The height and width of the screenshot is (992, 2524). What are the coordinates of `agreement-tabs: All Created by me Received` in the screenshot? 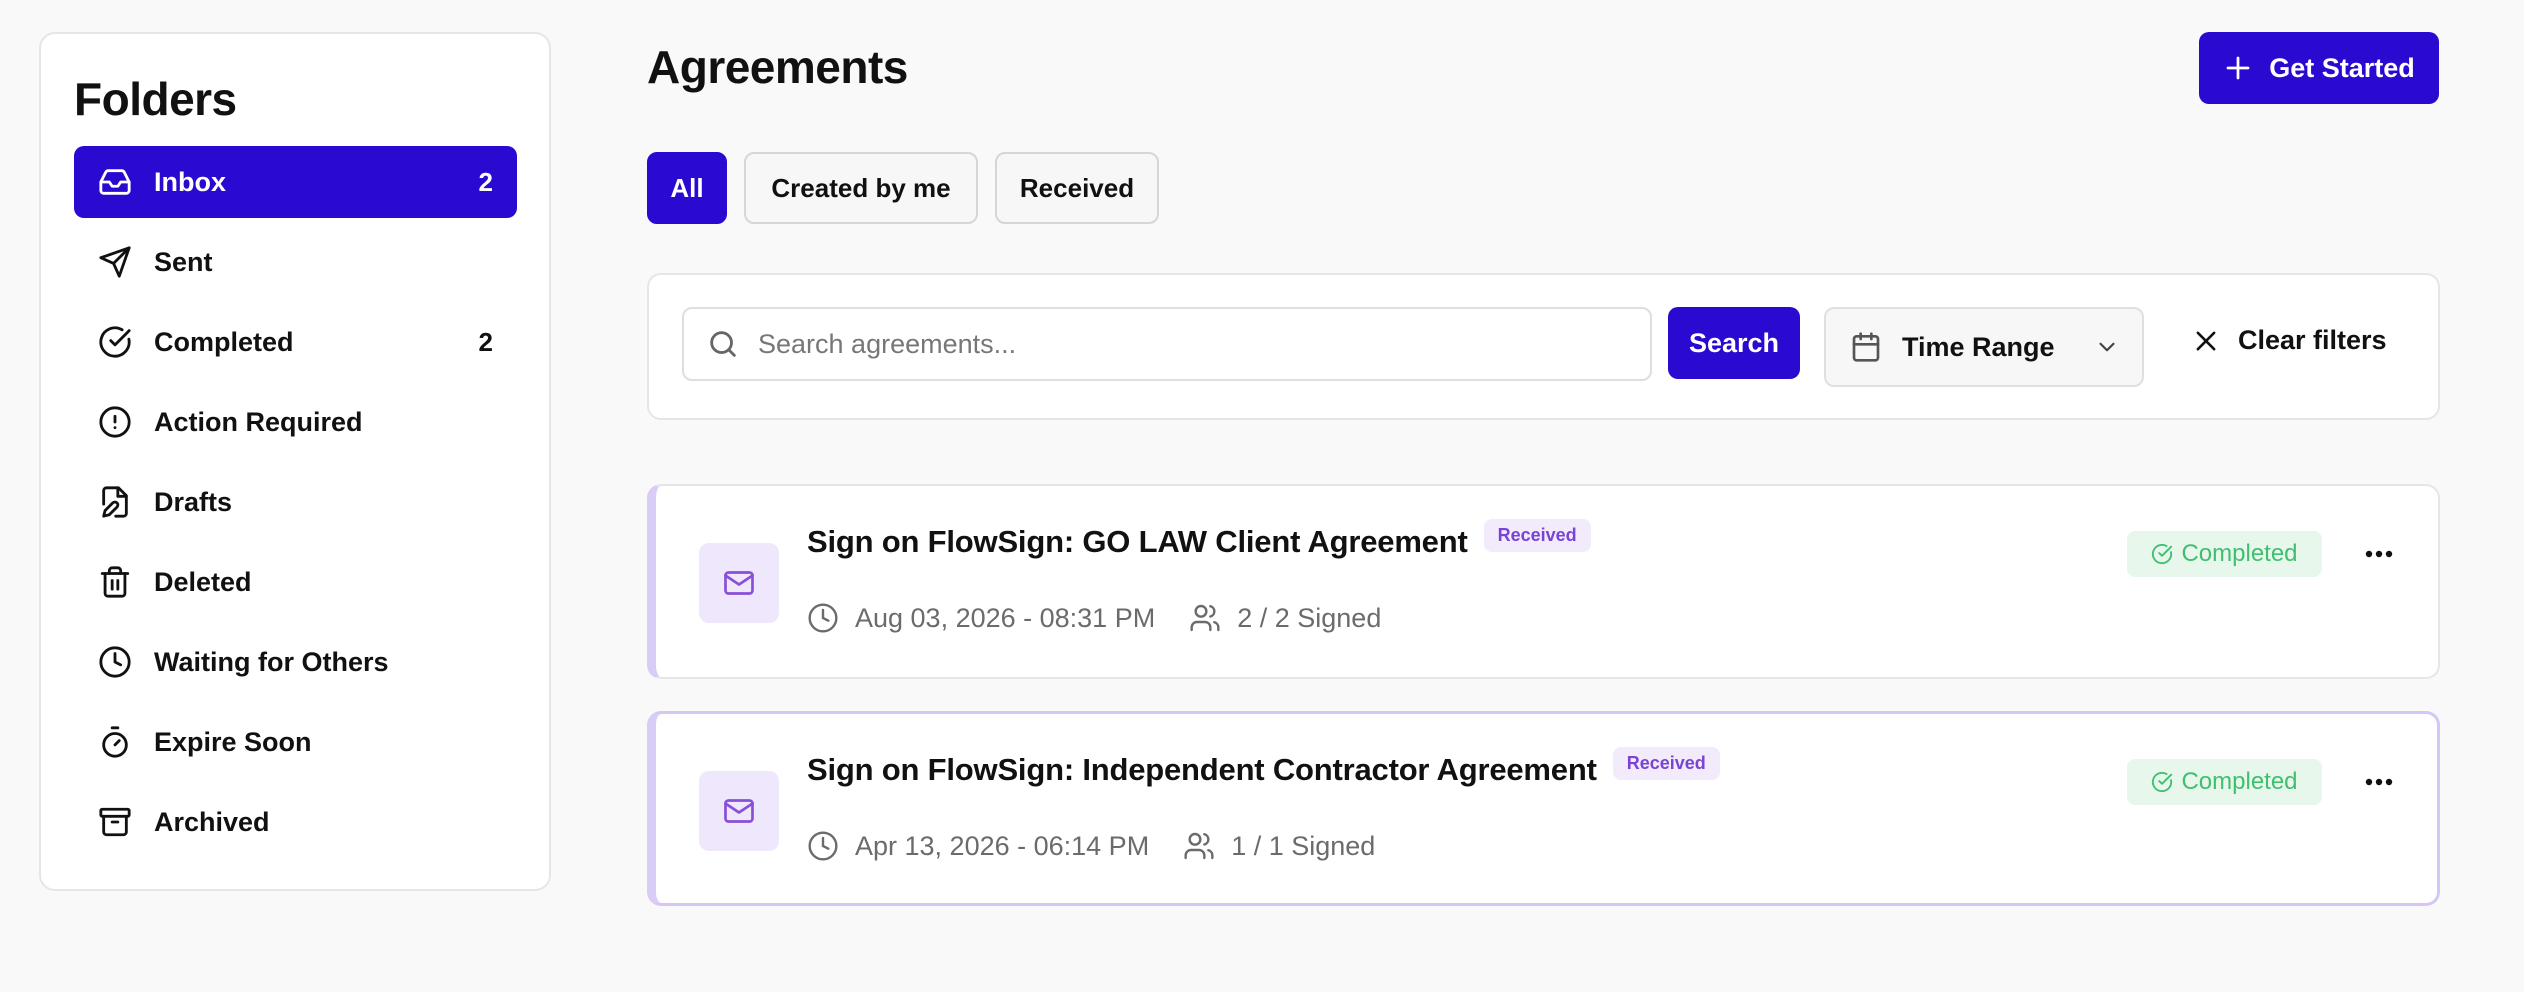 It's located at (903, 188).